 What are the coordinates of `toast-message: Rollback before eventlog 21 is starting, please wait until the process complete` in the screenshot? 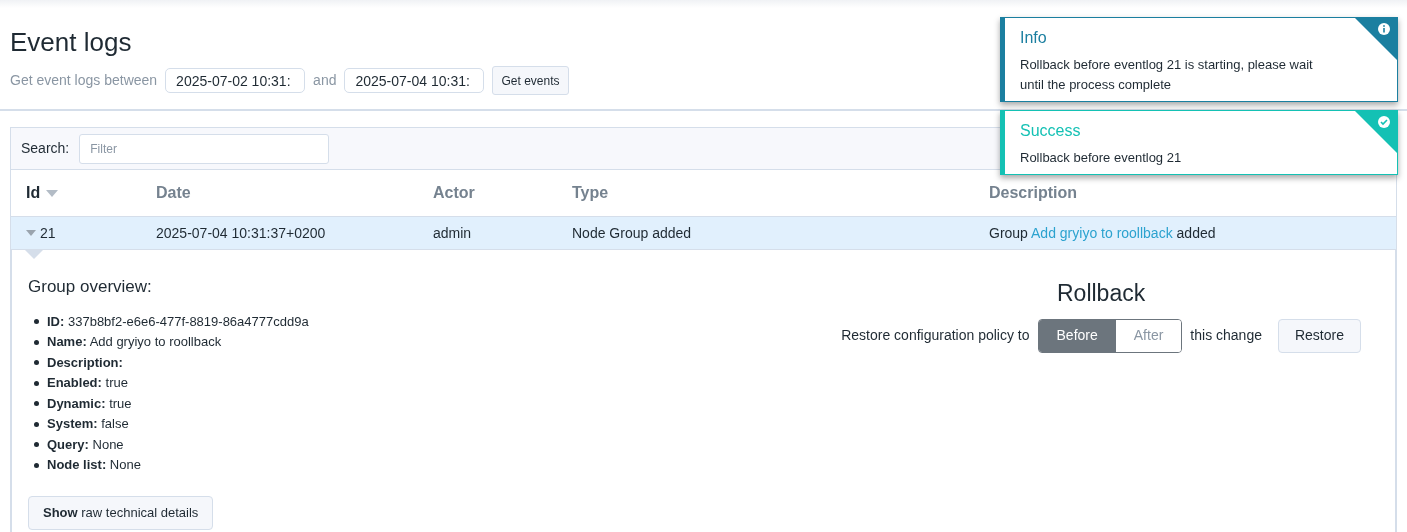 It's located at (1167, 75).